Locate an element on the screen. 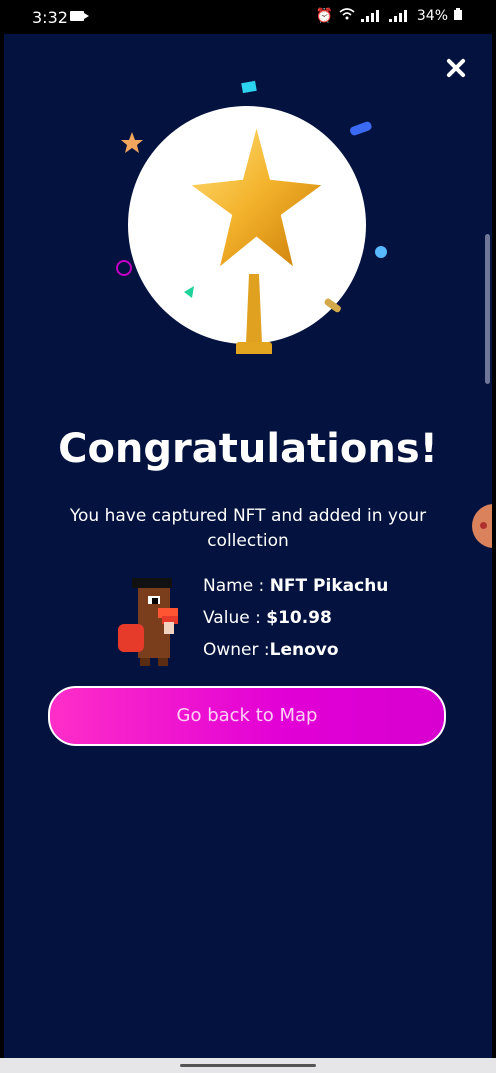 This screenshot has width=496, height=1073. nft-value-label: Value : is located at coordinates (232, 618).